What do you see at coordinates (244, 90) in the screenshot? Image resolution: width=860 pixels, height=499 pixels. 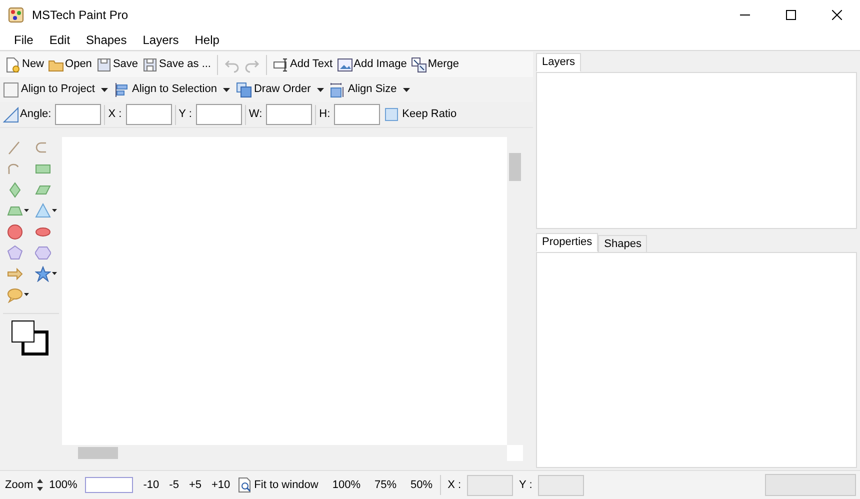 I see `order-icon` at bounding box center [244, 90].